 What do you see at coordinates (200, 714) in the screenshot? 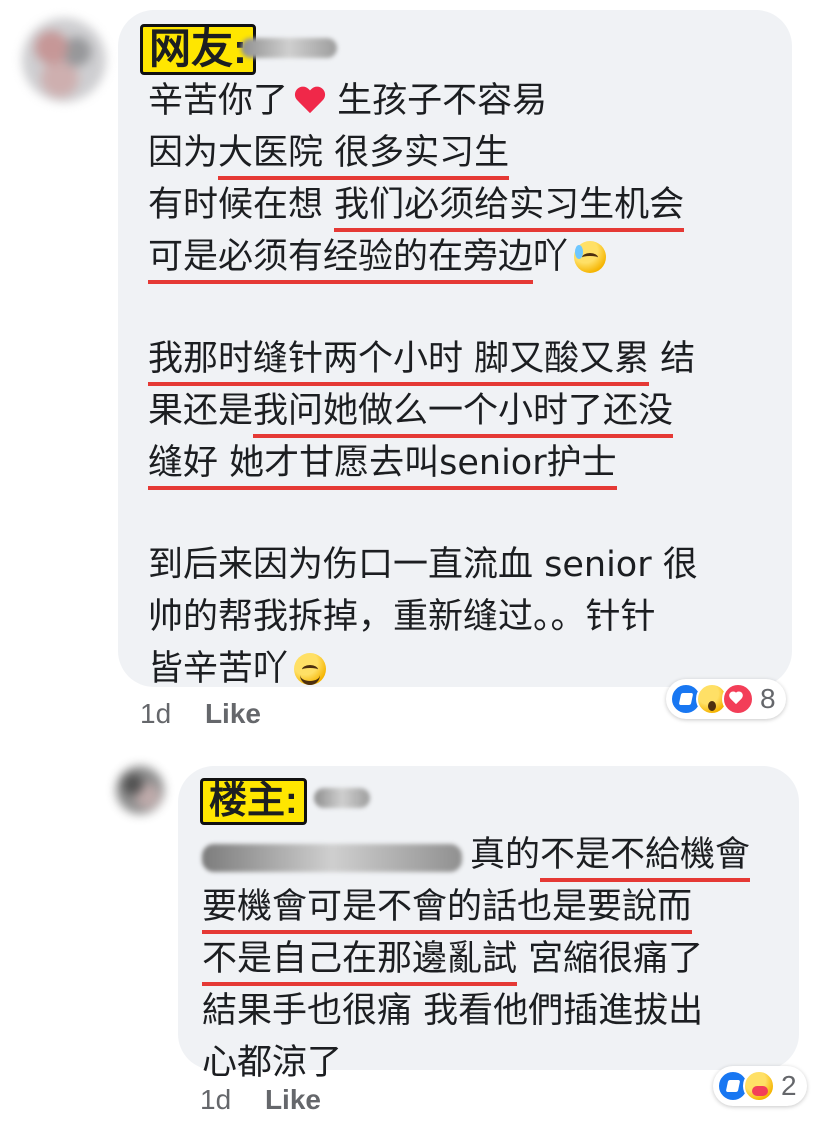
I see `main-comment-meta: 1d Like` at bounding box center [200, 714].